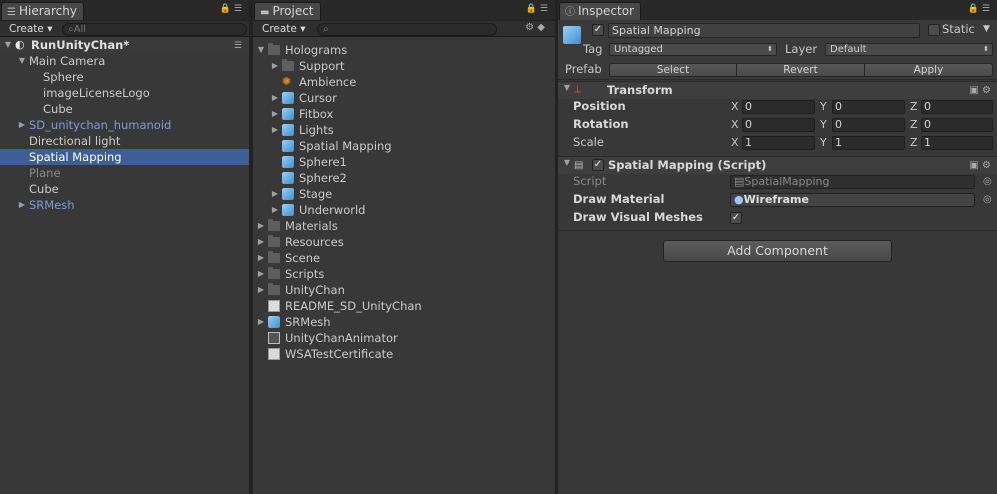 This screenshot has width=997, height=494. Describe the element at coordinates (640, 90) in the screenshot. I see `transform-title: Transform` at that location.